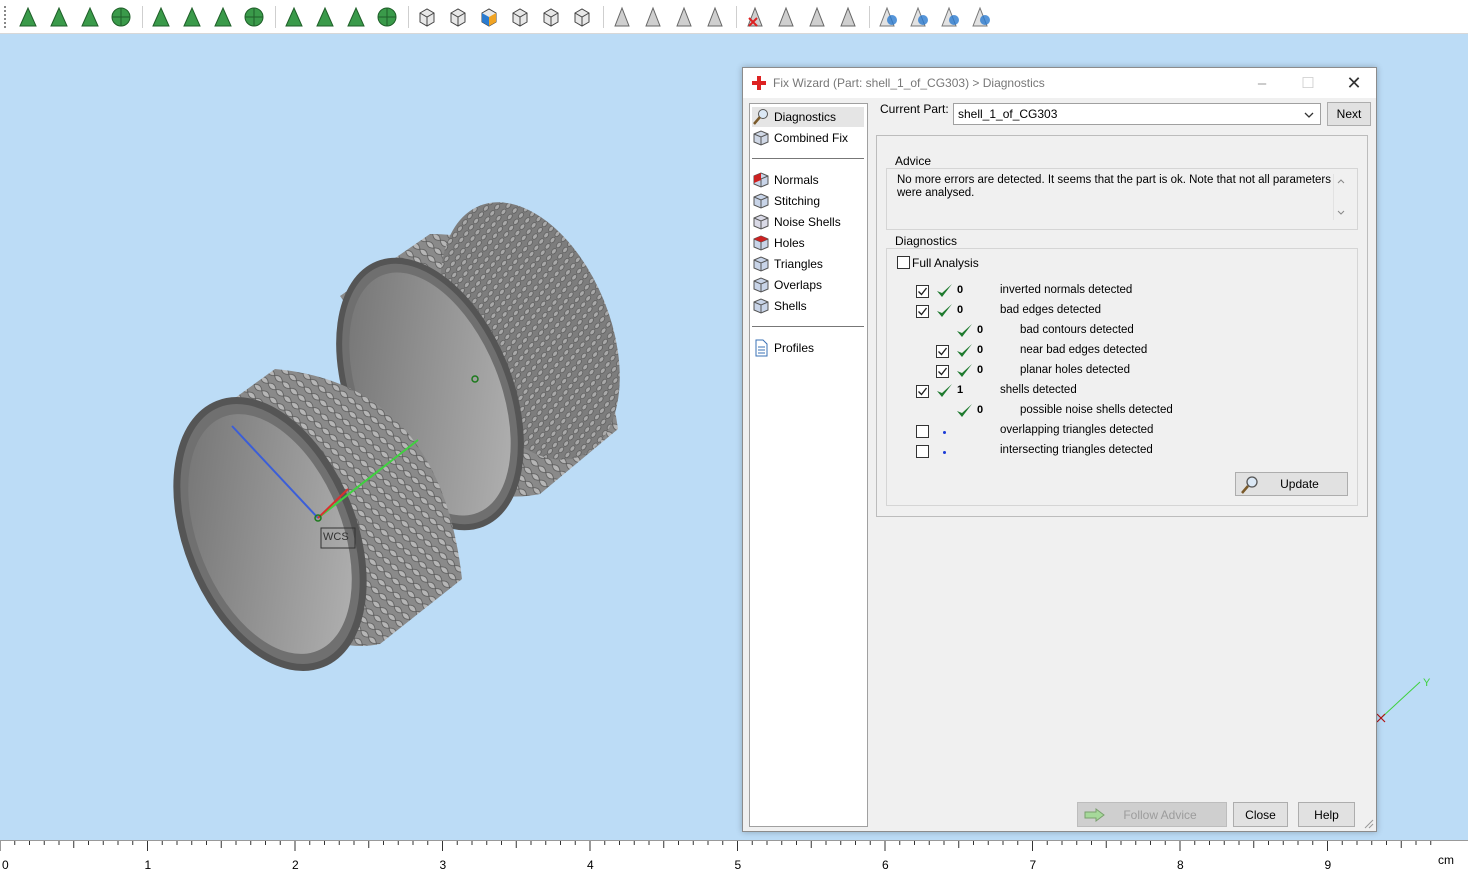 This screenshot has height=880, width=1468. I want to click on current-part-label: Current Part:, so click(914, 109).